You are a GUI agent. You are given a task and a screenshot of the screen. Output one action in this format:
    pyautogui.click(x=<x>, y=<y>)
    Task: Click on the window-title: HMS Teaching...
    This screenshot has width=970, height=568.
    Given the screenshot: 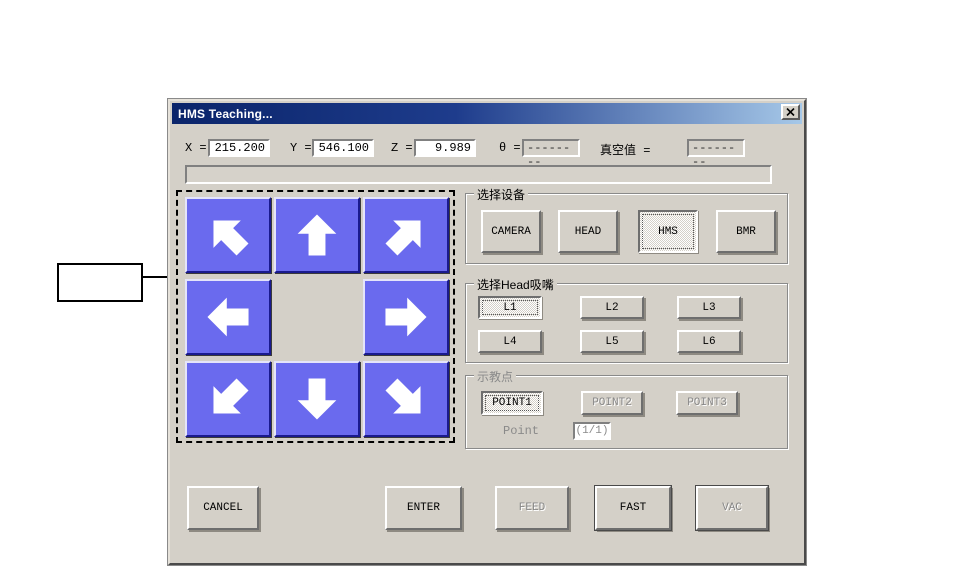 What is the action you would take?
    pyautogui.click(x=225, y=113)
    